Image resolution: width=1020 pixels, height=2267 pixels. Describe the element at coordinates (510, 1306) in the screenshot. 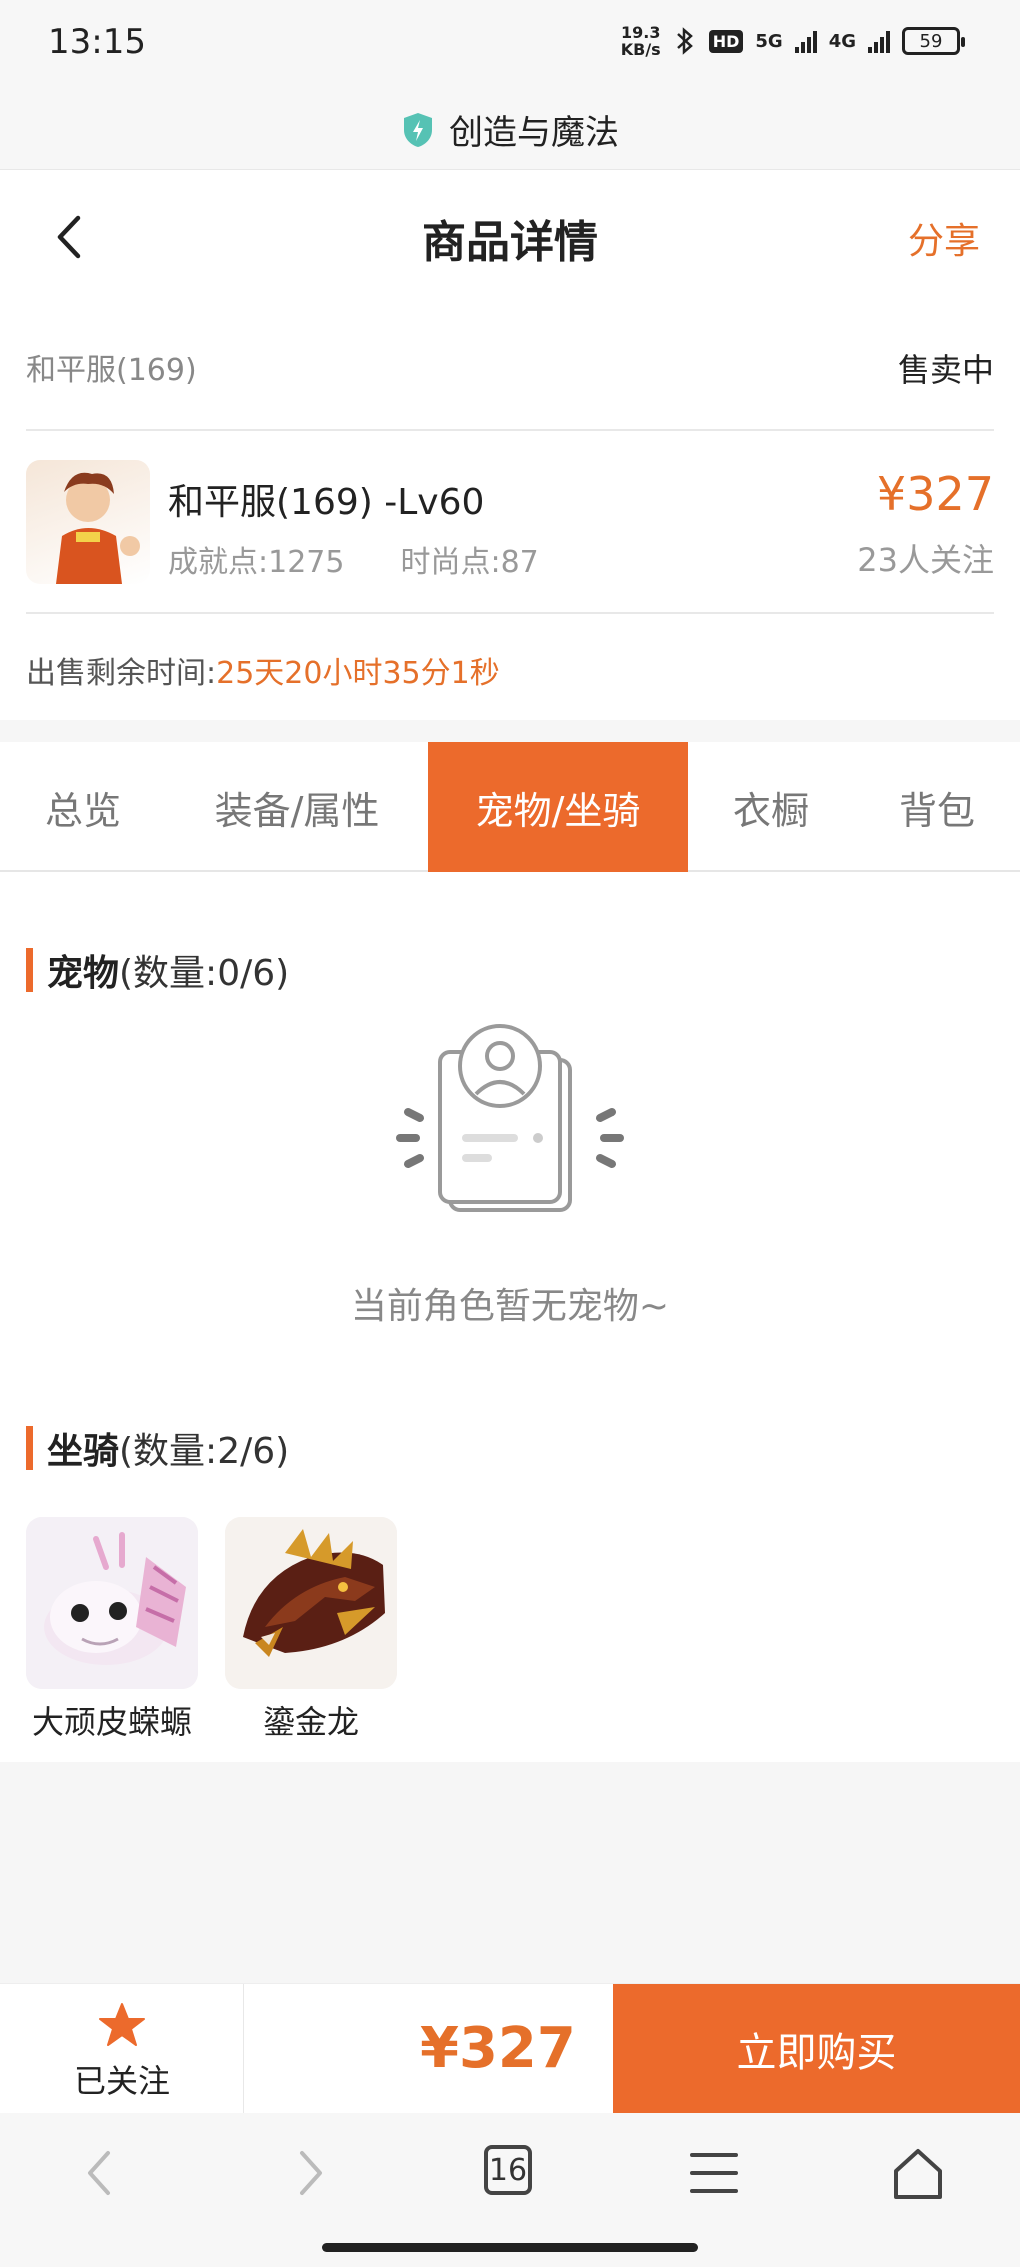

I see `pets-empty-message: 当前角色暂无宠物~` at that location.